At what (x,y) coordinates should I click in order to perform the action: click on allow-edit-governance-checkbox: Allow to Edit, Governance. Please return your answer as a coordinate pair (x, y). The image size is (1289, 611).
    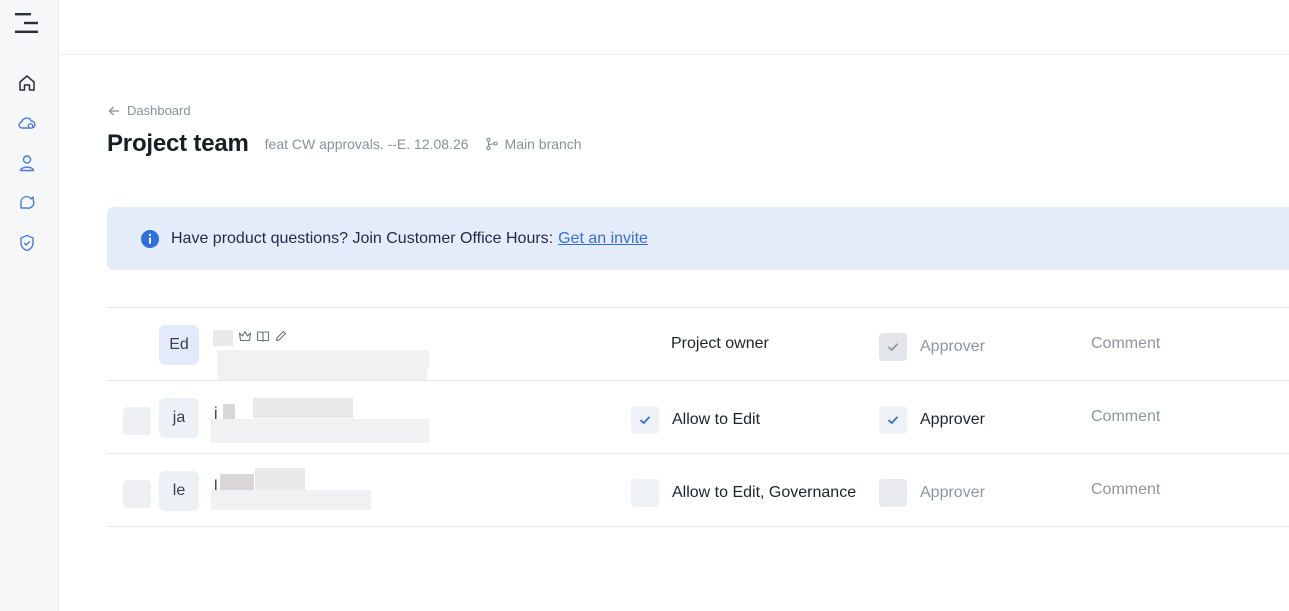
    Looking at the image, I should click on (743, 493).